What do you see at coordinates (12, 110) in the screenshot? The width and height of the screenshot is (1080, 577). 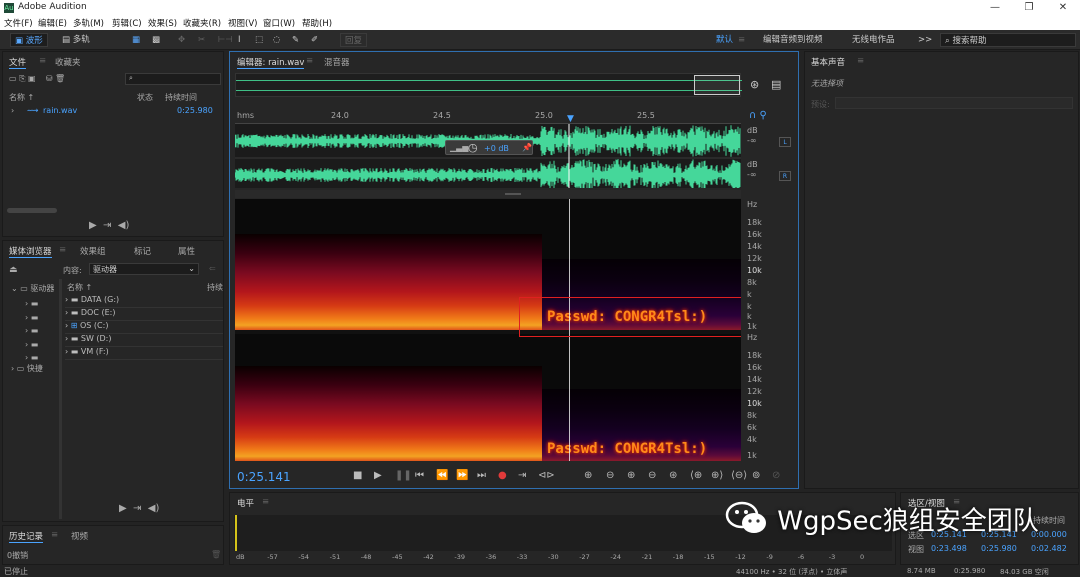 I see `chevron-right-icon: ›` at bounding box center [12, 110].